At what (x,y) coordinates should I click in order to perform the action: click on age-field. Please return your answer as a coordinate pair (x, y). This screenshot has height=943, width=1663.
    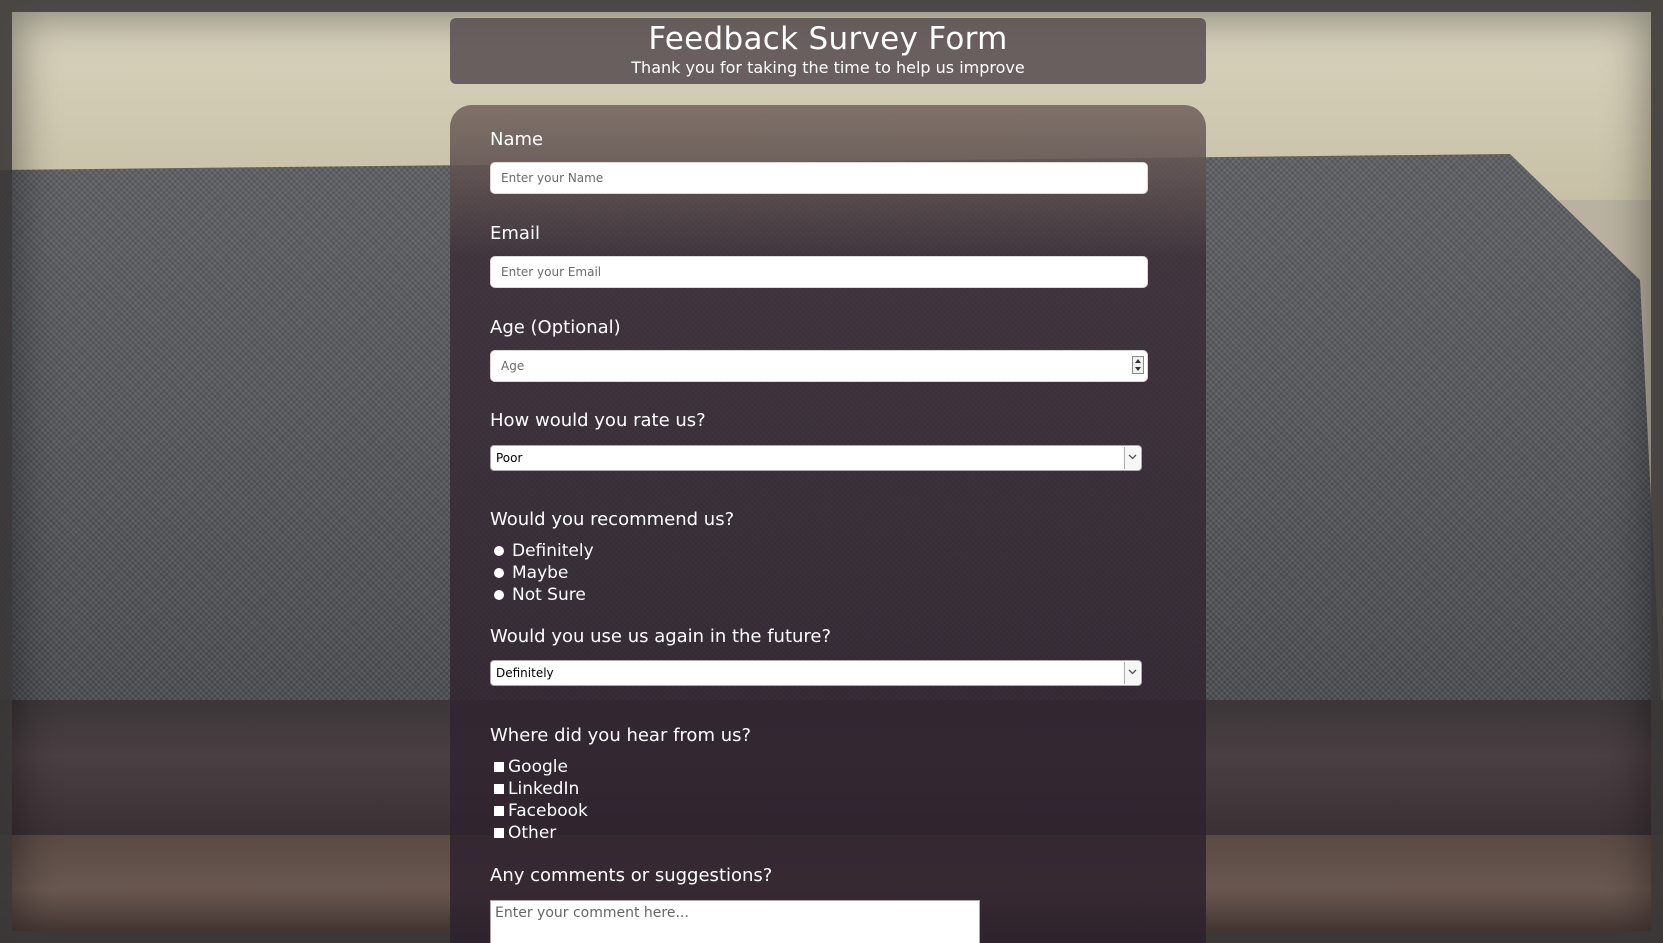
    Looking at the image, I should click on (819, 366).